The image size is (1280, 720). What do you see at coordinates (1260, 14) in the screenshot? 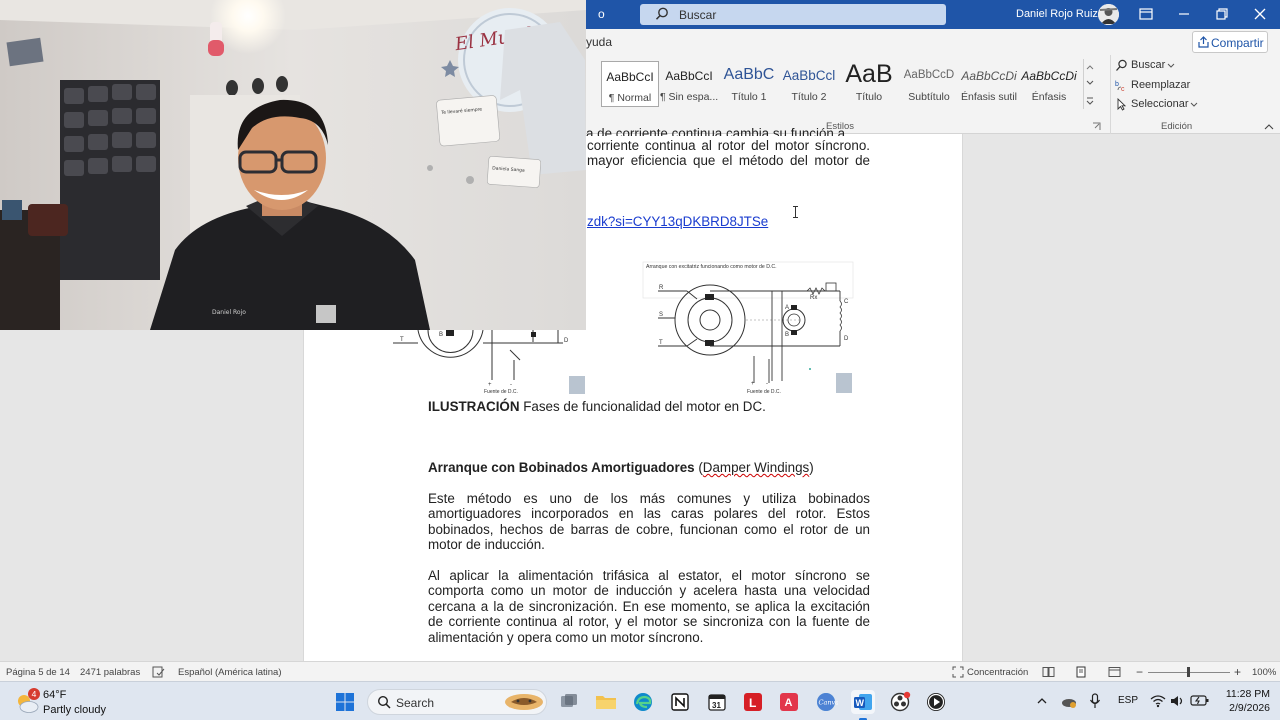
I see `close-button` at bounding box center [1260, 14].